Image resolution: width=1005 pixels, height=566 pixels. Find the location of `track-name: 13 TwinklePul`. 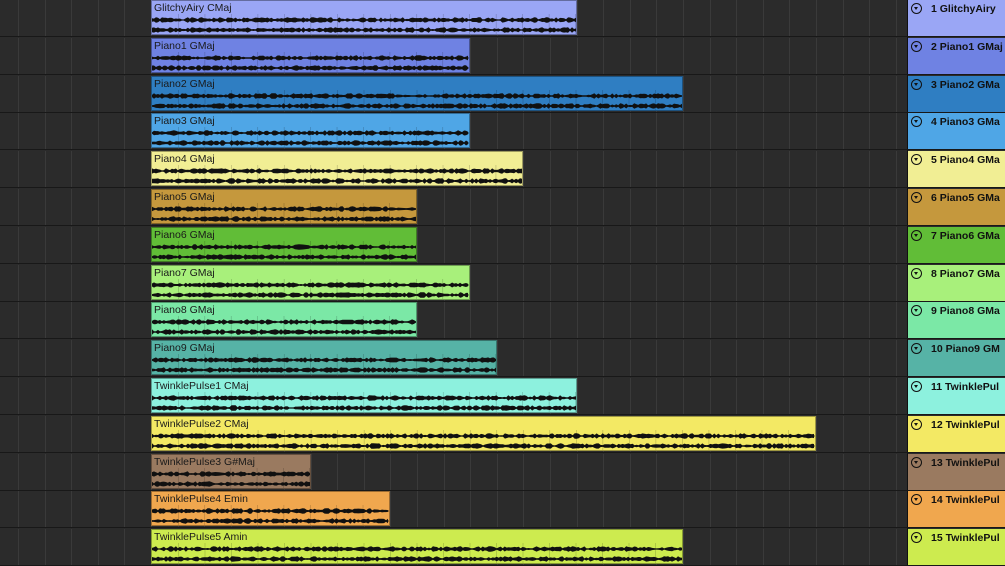

track-name: 13 TwinklePul is located at coordinates (965, 463).